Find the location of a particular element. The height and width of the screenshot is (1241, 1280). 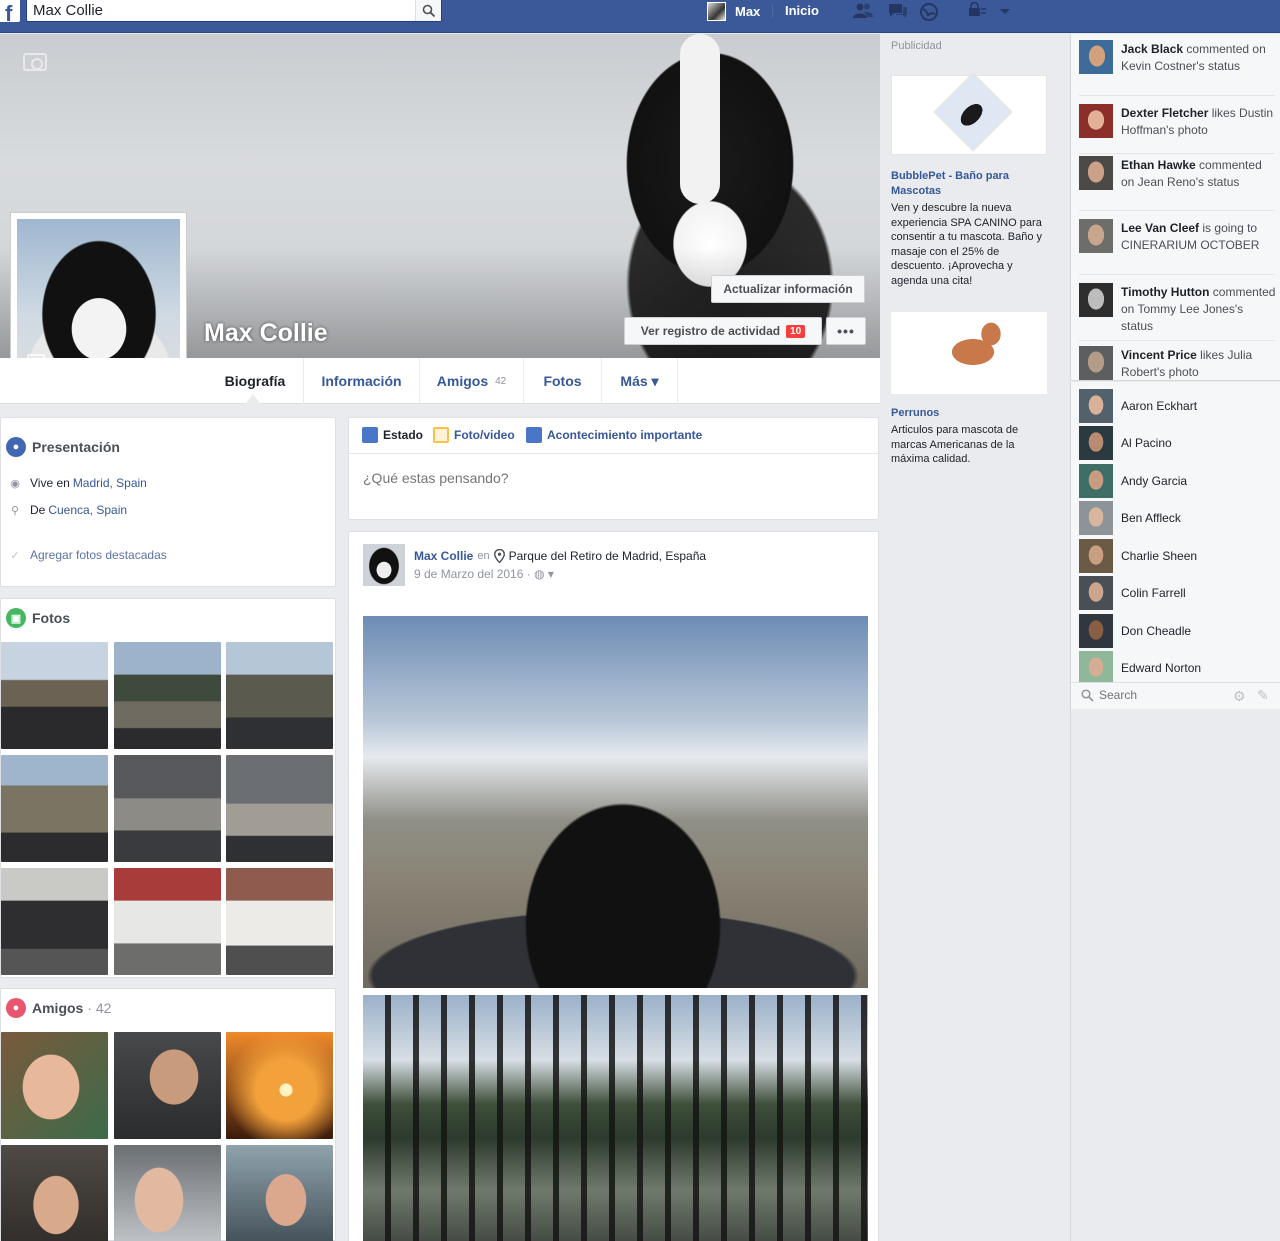

composer-tab-life-event: Acontecimiento importante is located at coordinates (614, 435).